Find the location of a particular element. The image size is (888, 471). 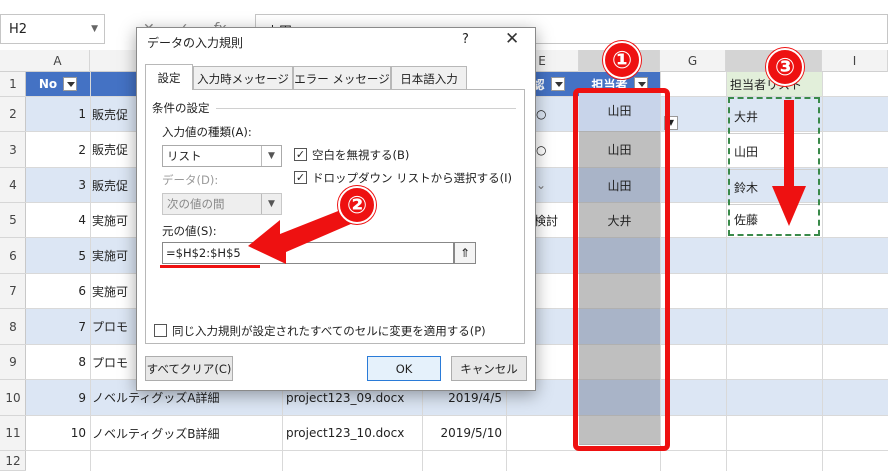

row-header: 1 is located at coordinates (13, 84).